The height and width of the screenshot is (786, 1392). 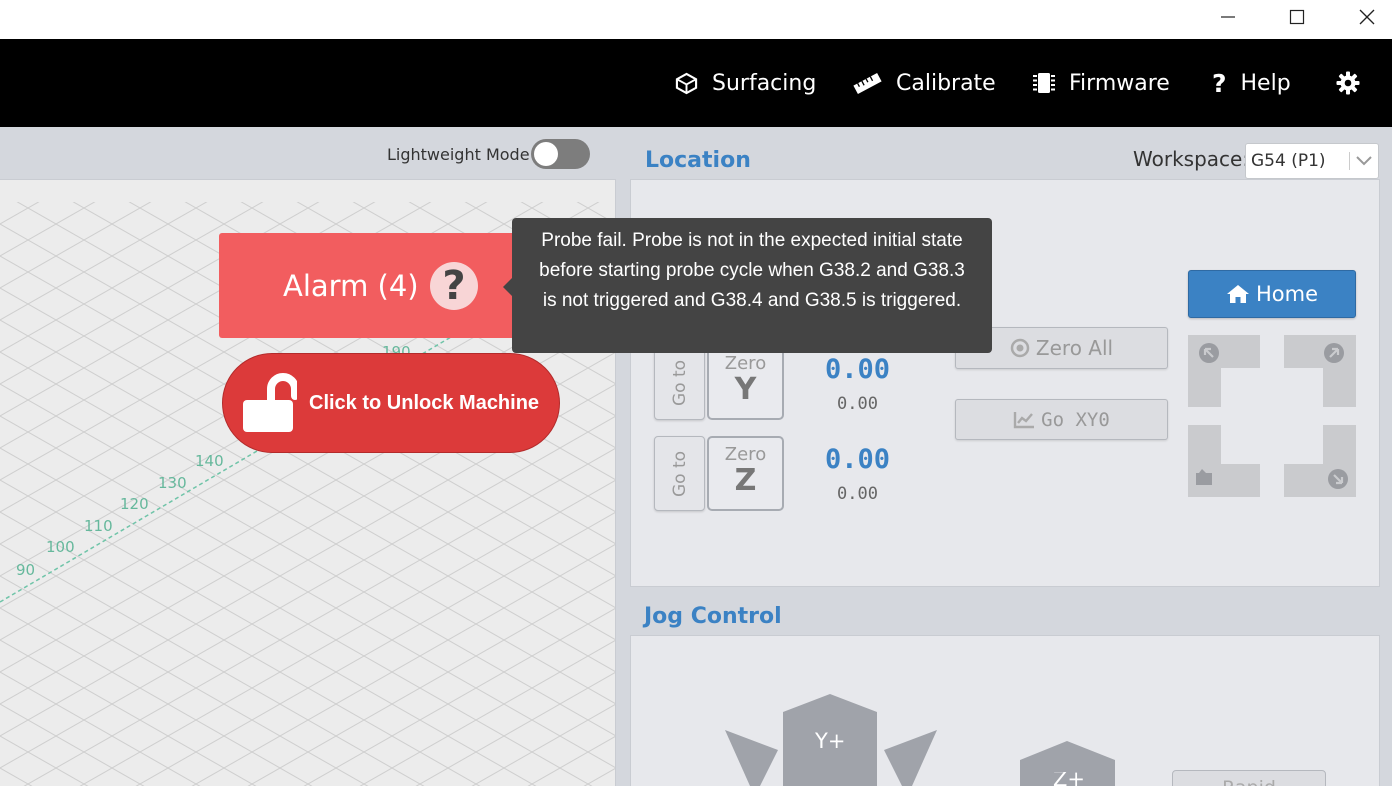 I want to click on workspace-select: G54 (P1), so click(x=1312, y=161).